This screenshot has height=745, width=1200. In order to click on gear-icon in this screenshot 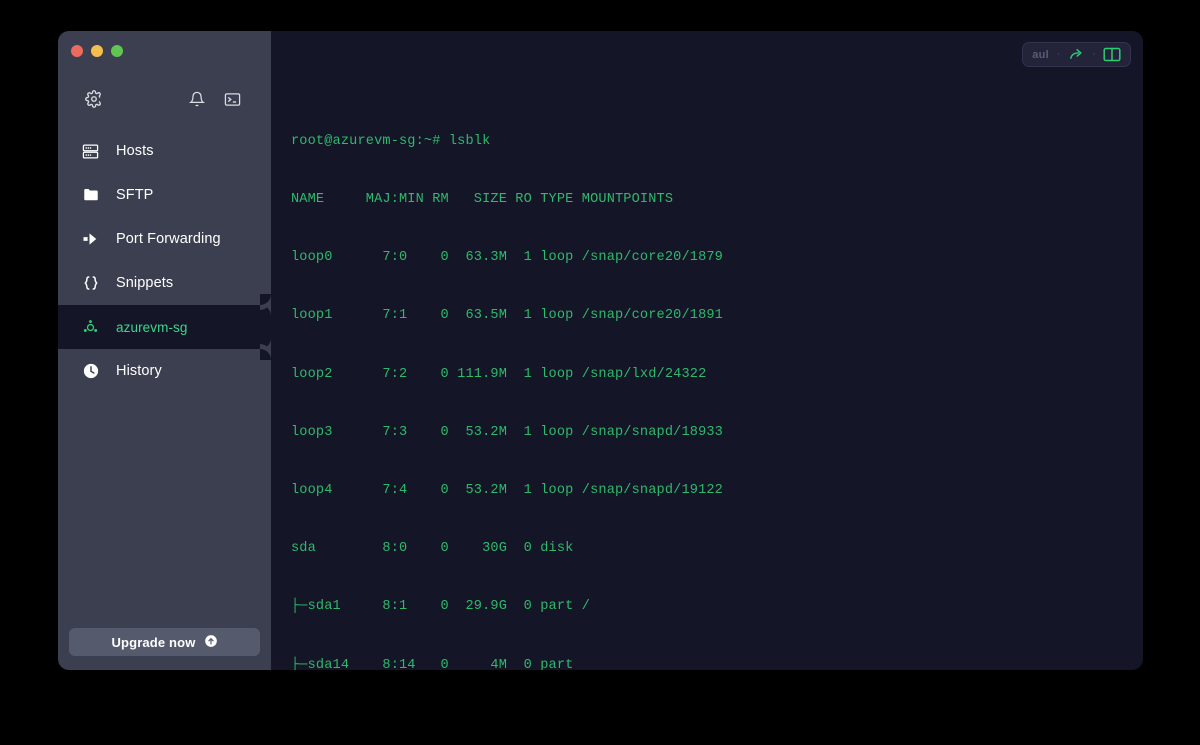, I will do `click(94, 99)`.